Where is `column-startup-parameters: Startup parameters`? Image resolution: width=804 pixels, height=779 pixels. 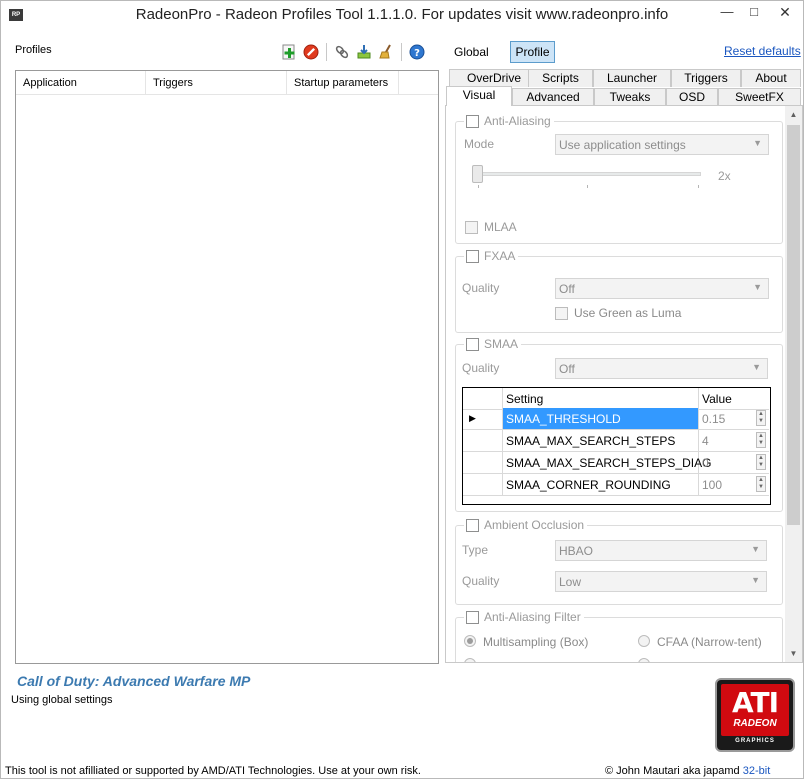 column-startup-parameters: Startup parameters is located at coordinates (343, 82).